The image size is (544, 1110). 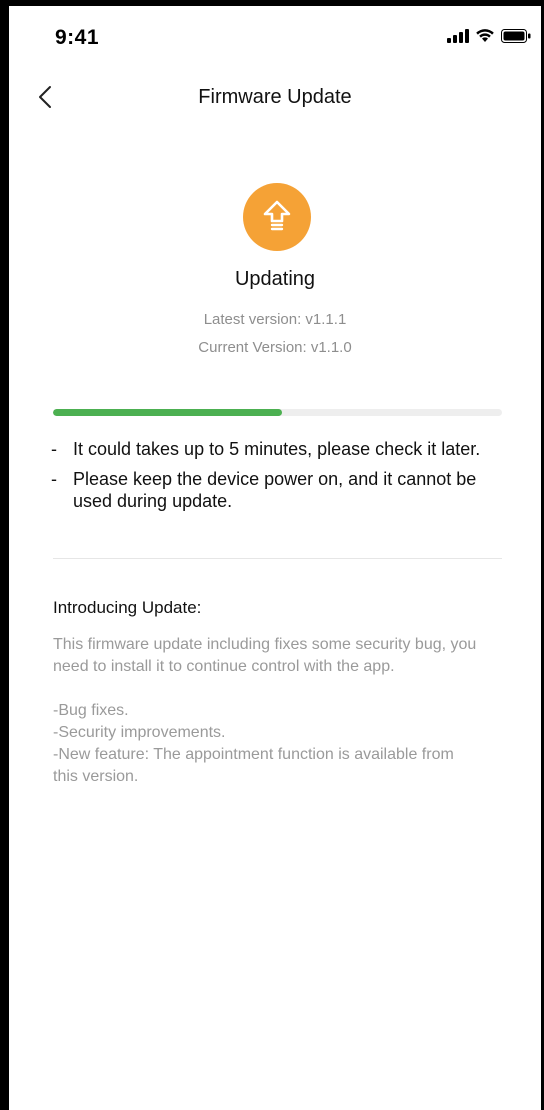 I want to click on progress-bar, so click(x=277, y=412).